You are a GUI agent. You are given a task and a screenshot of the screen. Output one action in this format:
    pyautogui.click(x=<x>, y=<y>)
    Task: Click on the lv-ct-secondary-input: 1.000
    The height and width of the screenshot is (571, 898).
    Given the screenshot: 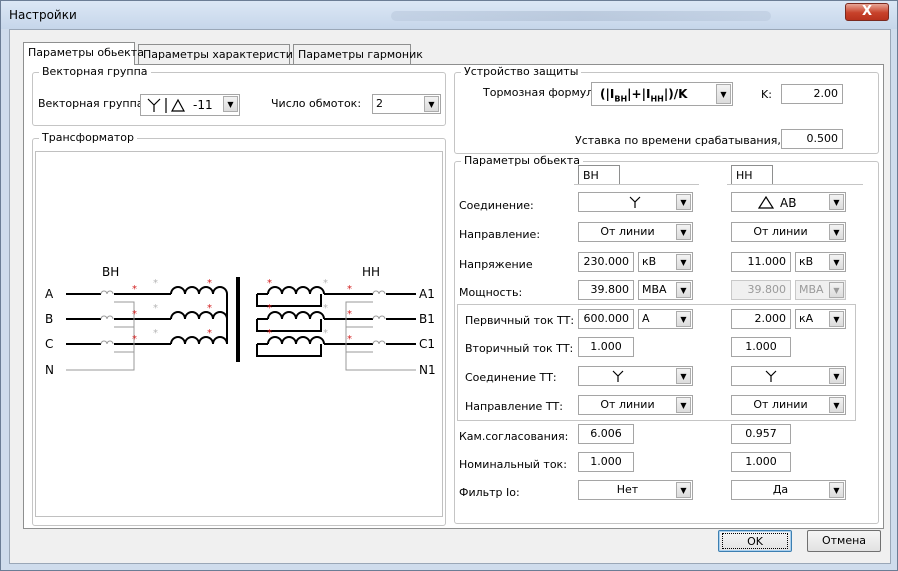 What is the action you would take?
    pyautogui.click(x=761, y=347)
    